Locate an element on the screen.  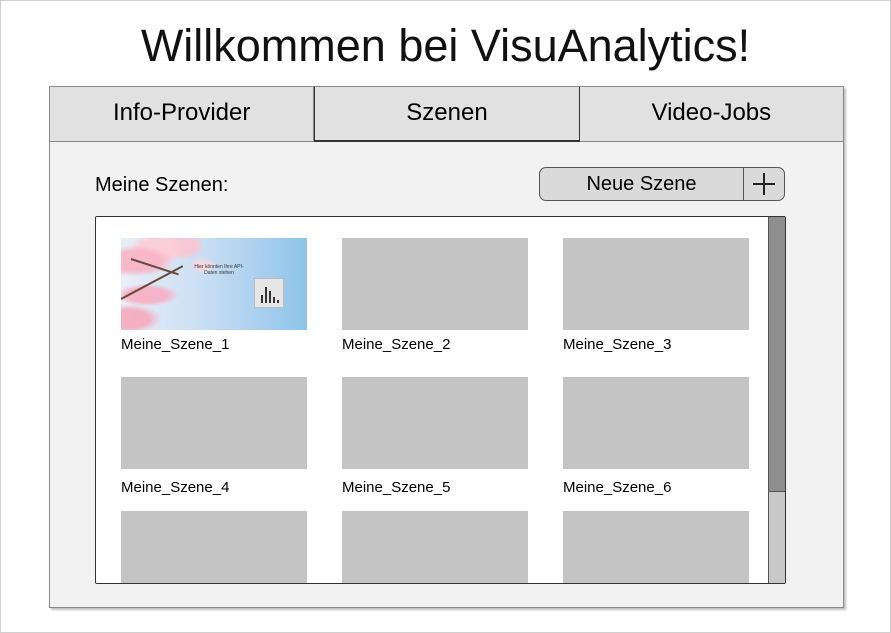
scene-tile: Meine_Szene_6 is located at coordinates (656, 437).